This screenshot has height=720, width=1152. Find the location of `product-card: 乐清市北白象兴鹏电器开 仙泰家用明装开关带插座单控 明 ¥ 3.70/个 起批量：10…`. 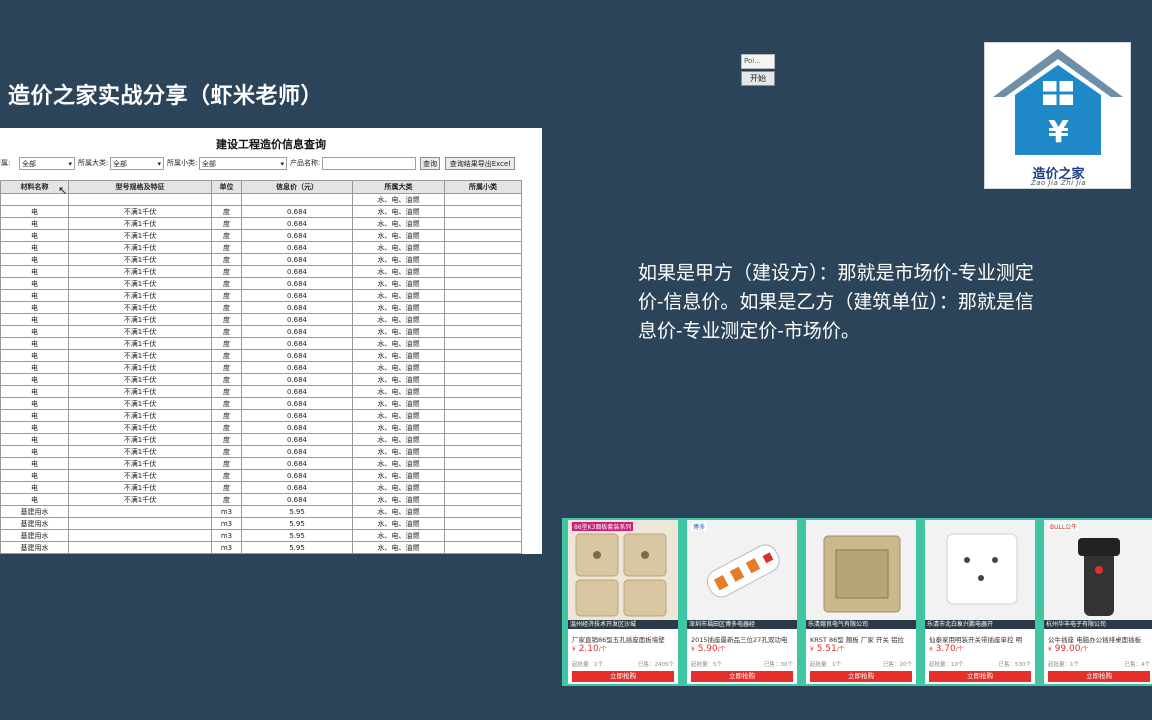

product-card: 乐清市北白象兴鹏电器开 仙泰家用明装开关带插座单控 明 ¥ 3.70/个 起批量：10… is located at coordinates (980, 602).